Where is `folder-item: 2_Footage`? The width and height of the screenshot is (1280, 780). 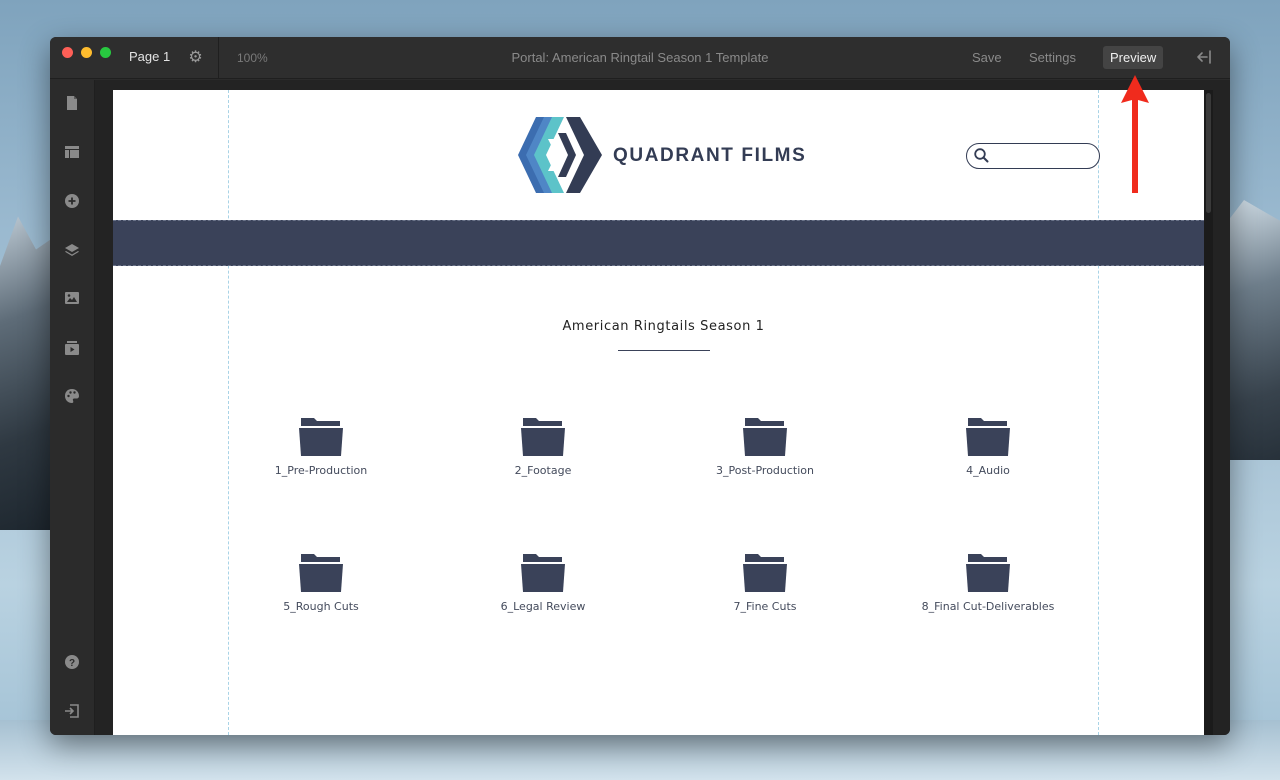
folder-item: 2_Footage is located at coordinates (543, 447).